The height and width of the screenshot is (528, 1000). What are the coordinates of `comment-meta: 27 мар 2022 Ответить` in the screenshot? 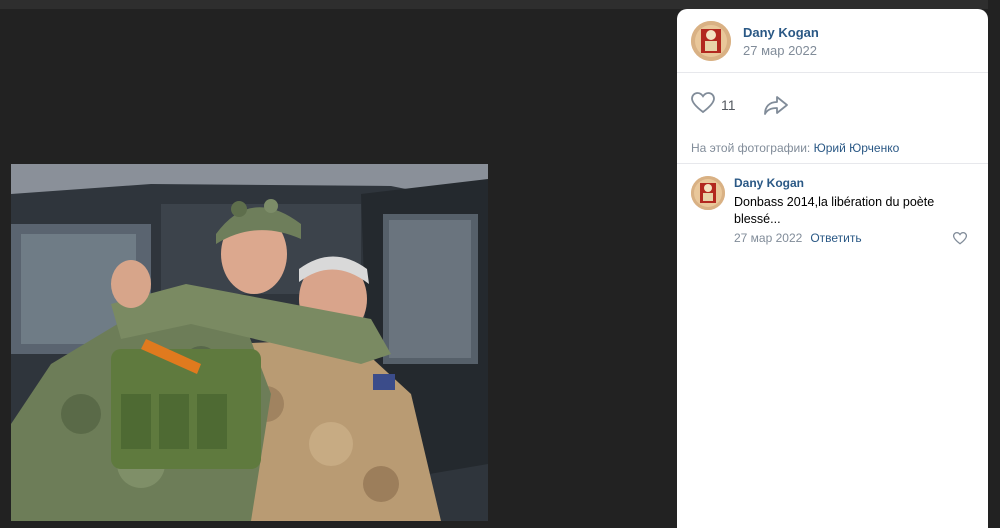 It's located at (798, 238).